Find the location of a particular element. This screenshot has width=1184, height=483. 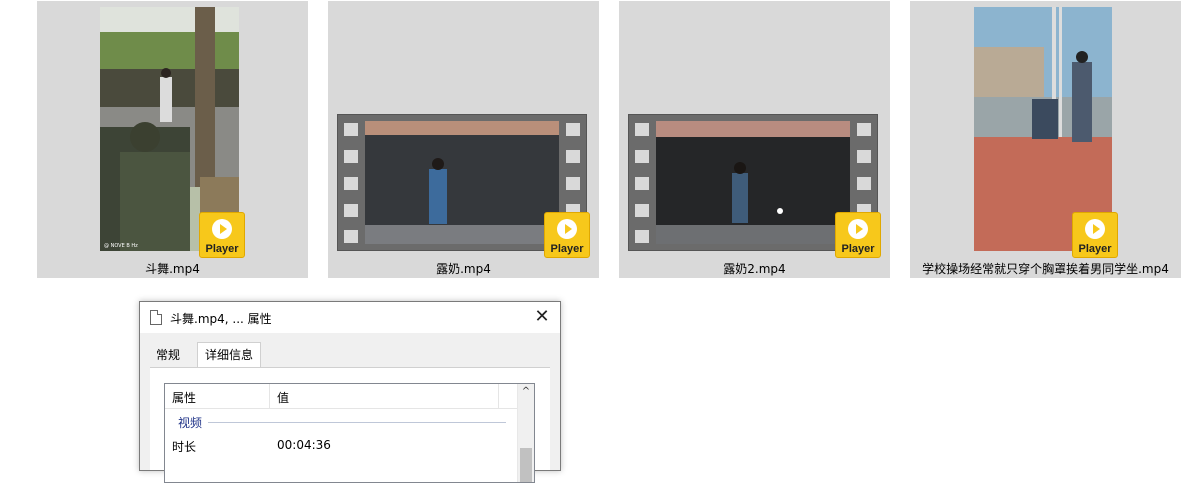

tabs-area: 常规 详细信息 属性 值 视频 时长 00:04:36 ^ is located at coordinates (350, 408).